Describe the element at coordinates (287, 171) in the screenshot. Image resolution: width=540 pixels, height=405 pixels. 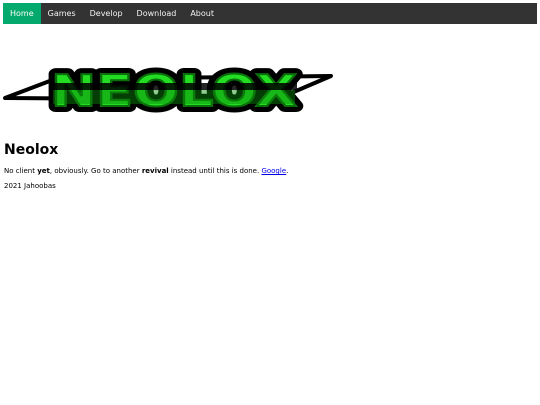
I see `intro-part: .` at that location.